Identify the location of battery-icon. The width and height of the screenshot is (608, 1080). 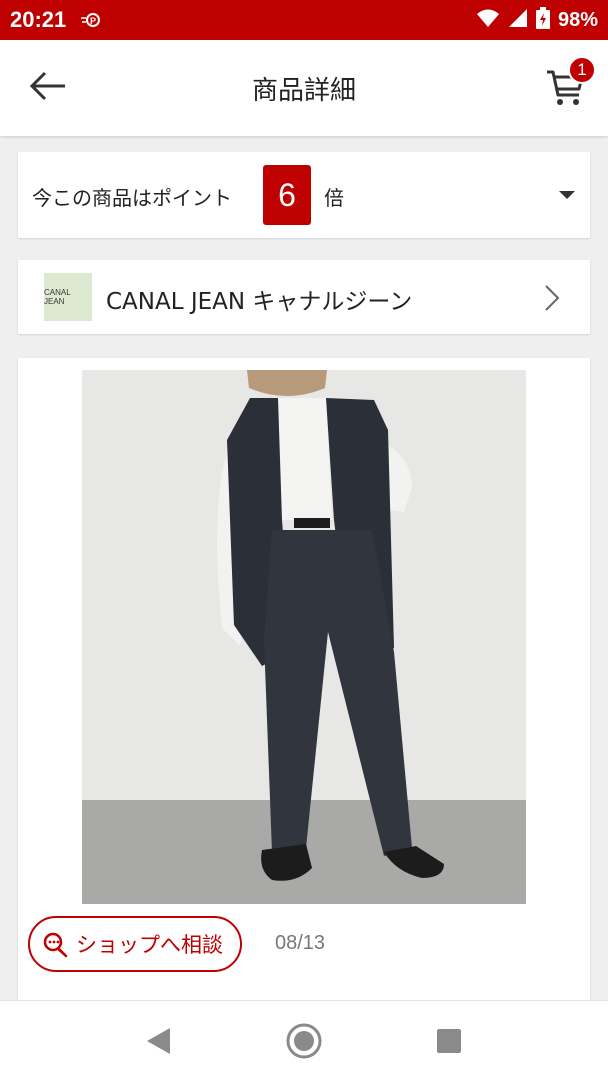
(542, 20).